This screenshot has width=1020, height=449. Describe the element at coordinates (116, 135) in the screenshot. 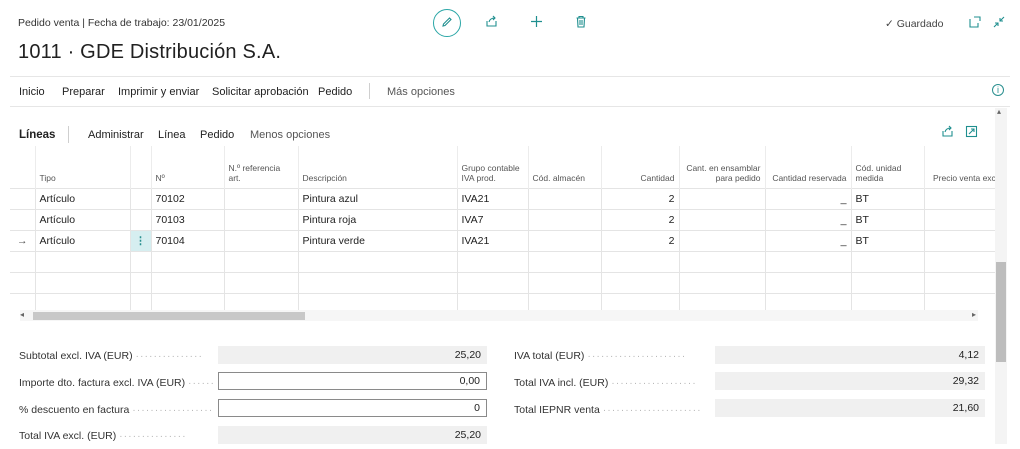

I see `lines-action-administrar: Administrar` at that location.